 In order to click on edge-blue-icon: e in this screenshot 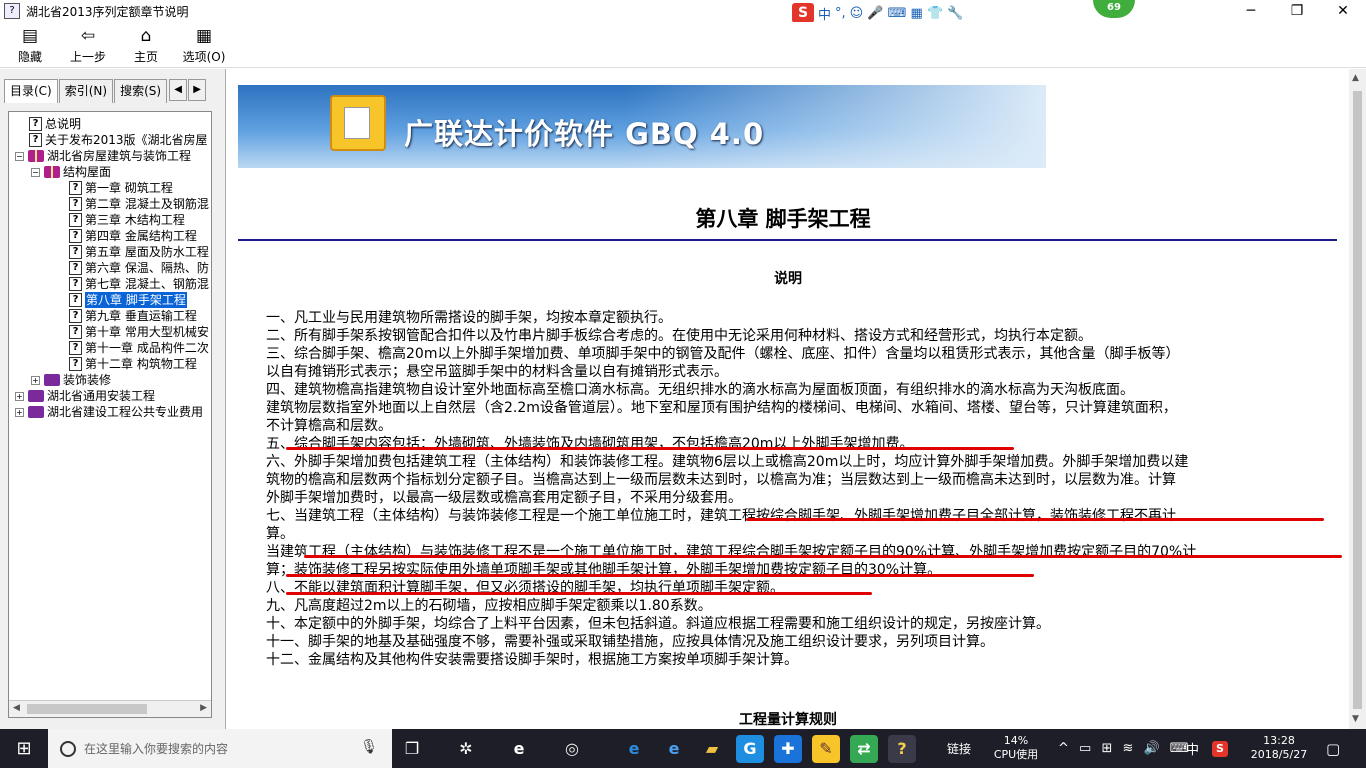, I will do `click(634, 749)`.